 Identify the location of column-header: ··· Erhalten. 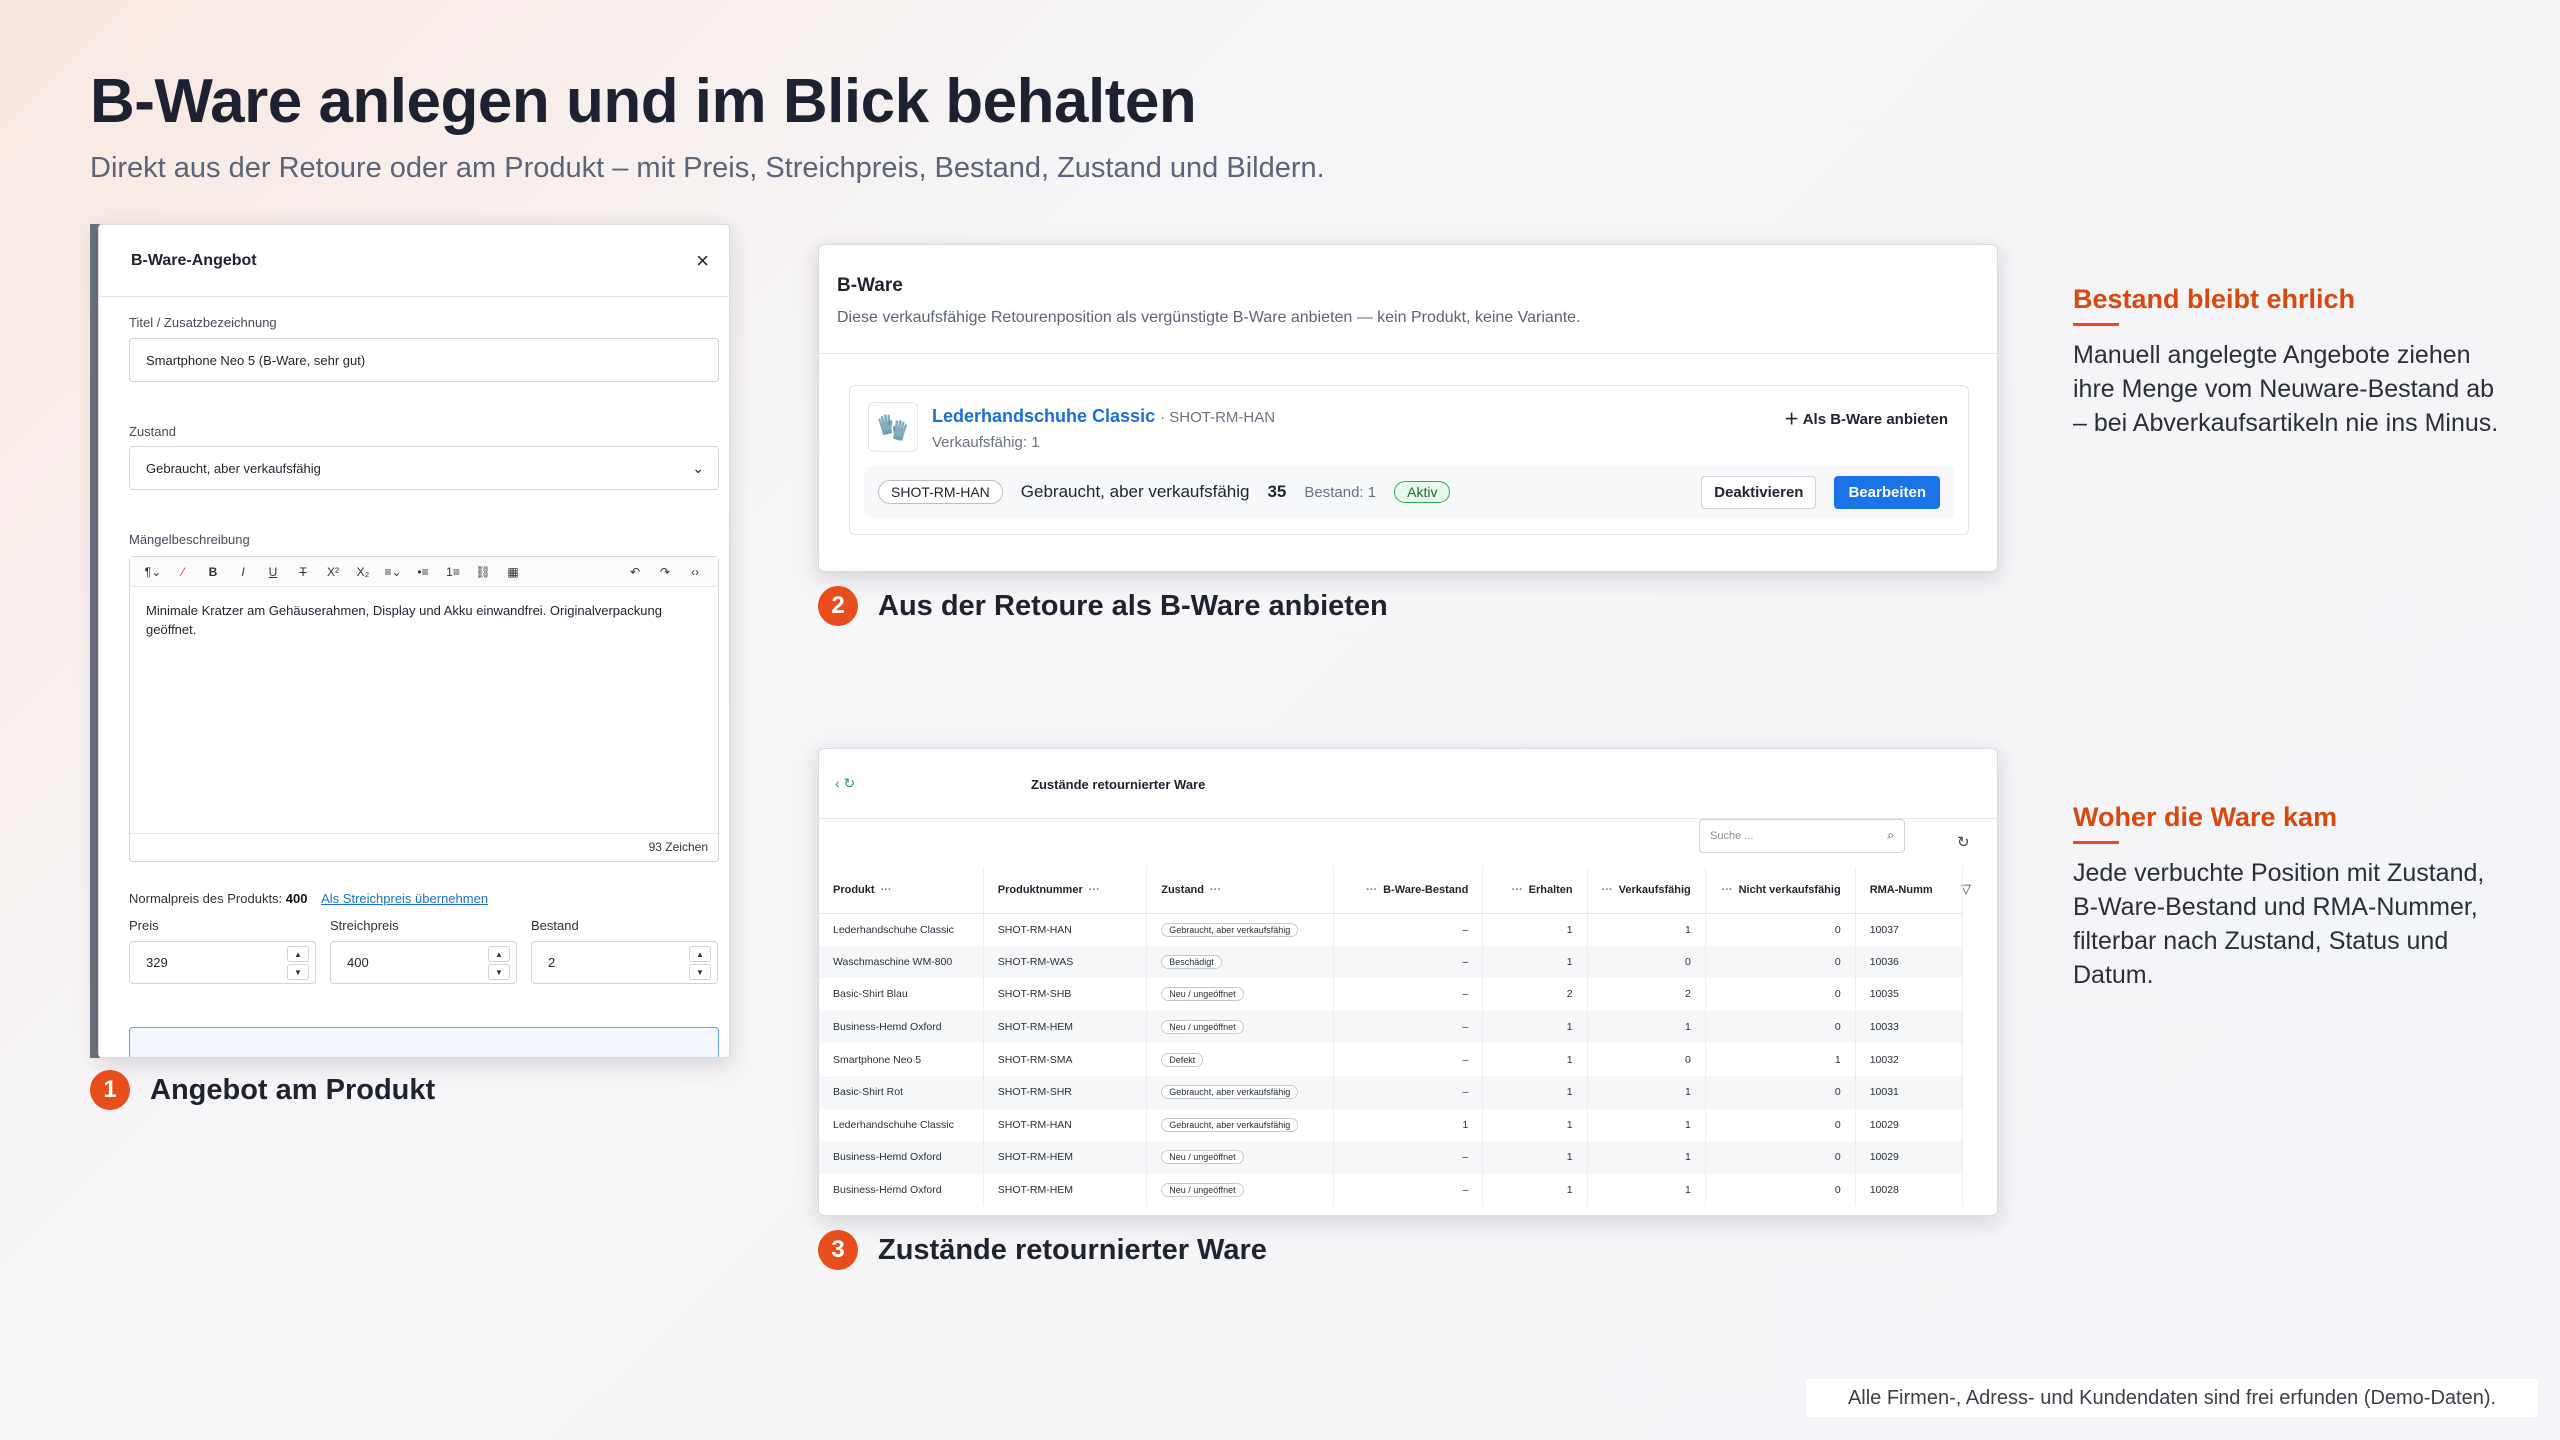
(1535, 890).